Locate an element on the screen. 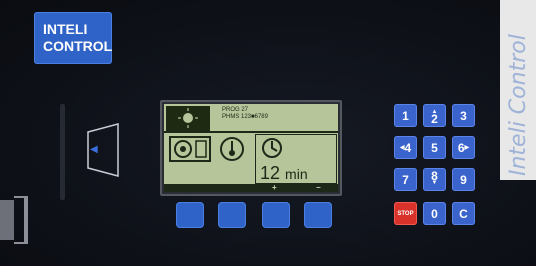  key-2-up: ▲ 2 is located at coordinates (434, 115).